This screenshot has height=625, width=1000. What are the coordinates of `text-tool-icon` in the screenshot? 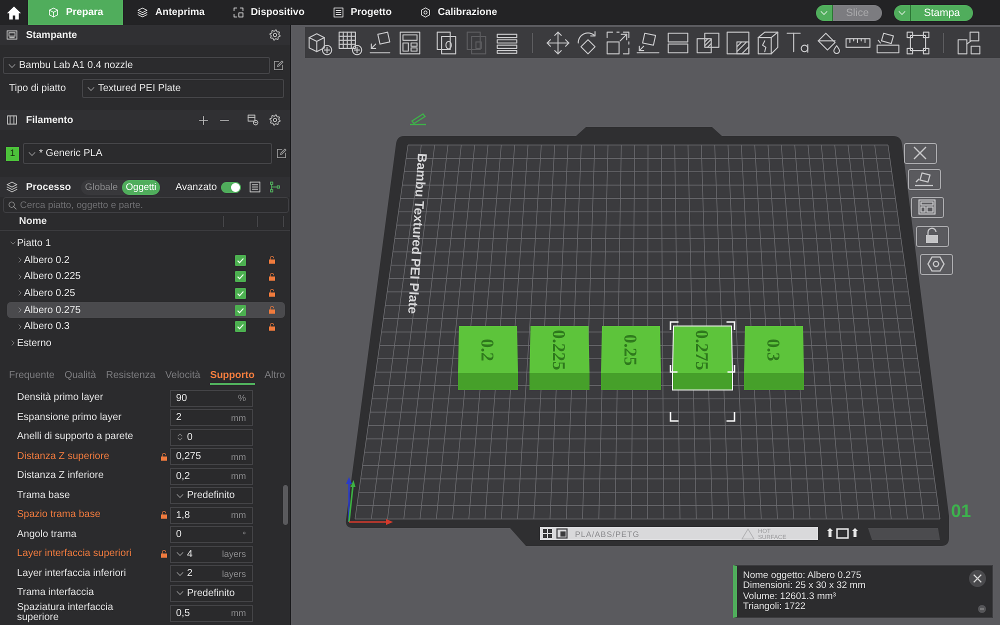 It's located at (798, 43).